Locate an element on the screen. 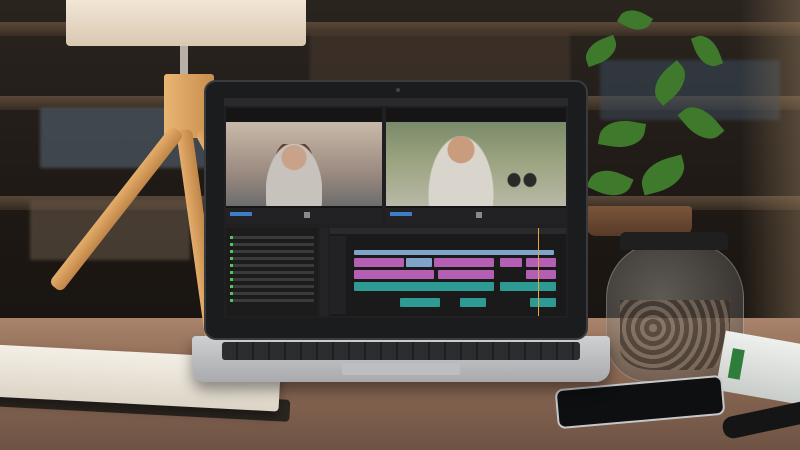 This screenshot has width=800, height=450. jar-lid is located at coordinates (674, 241).